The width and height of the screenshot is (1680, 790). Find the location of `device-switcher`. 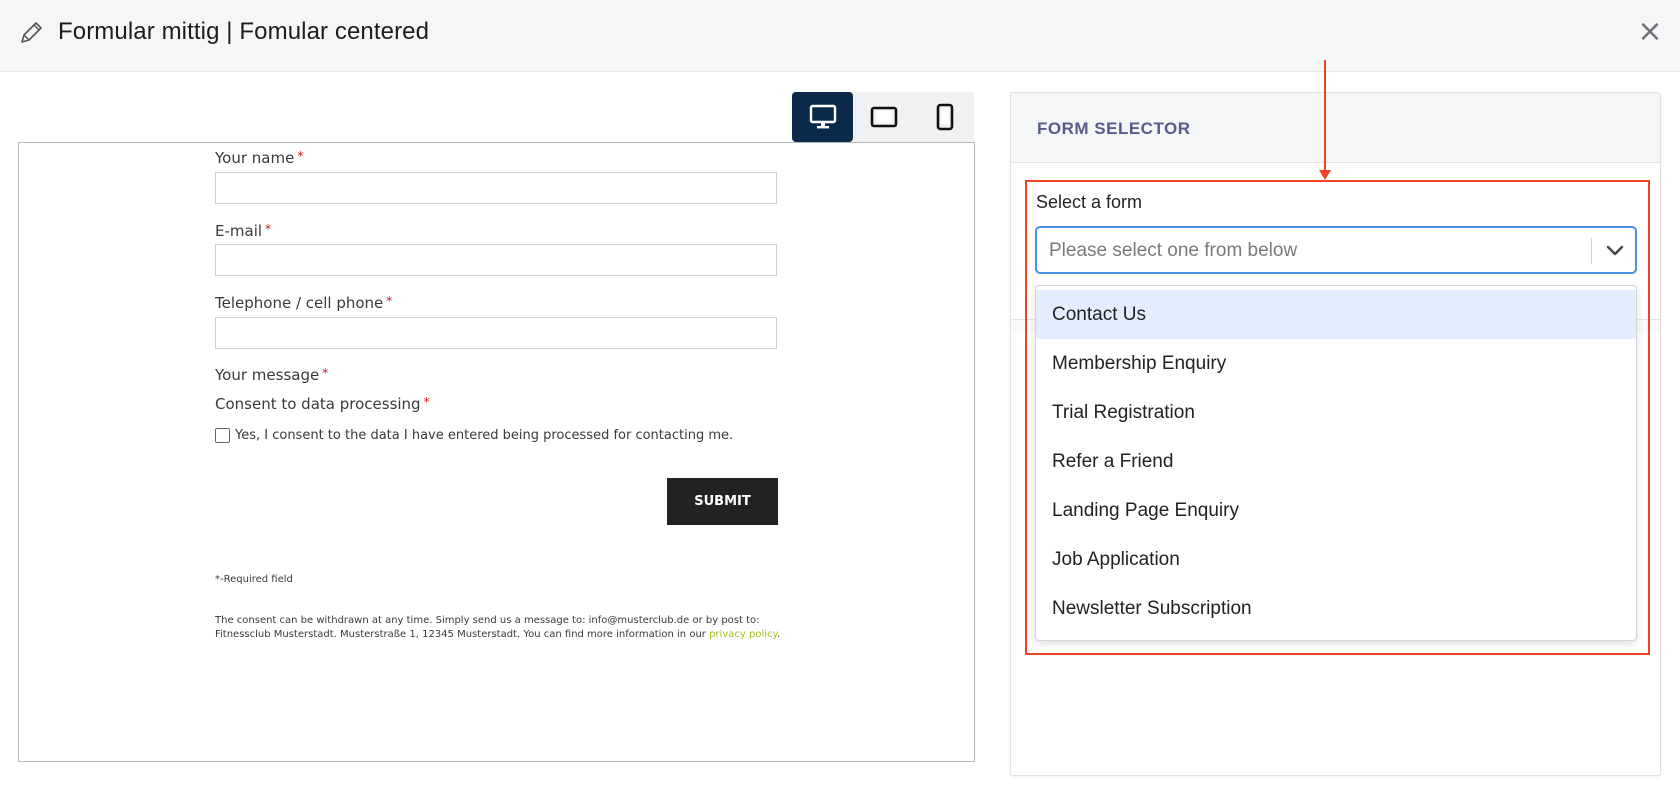

device-switcher is located at coordinates (883, 117).